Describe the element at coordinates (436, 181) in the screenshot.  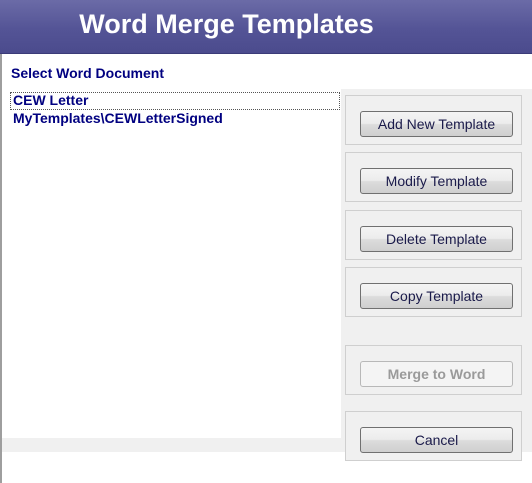
I see `modify-template-button: Modify Template` at that location.